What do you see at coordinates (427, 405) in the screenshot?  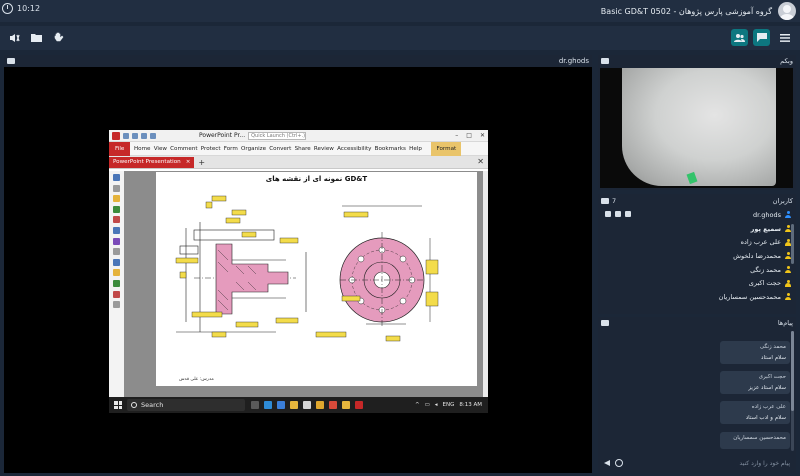 I see `network-icon: ▭` at bounding box center [427, 405].